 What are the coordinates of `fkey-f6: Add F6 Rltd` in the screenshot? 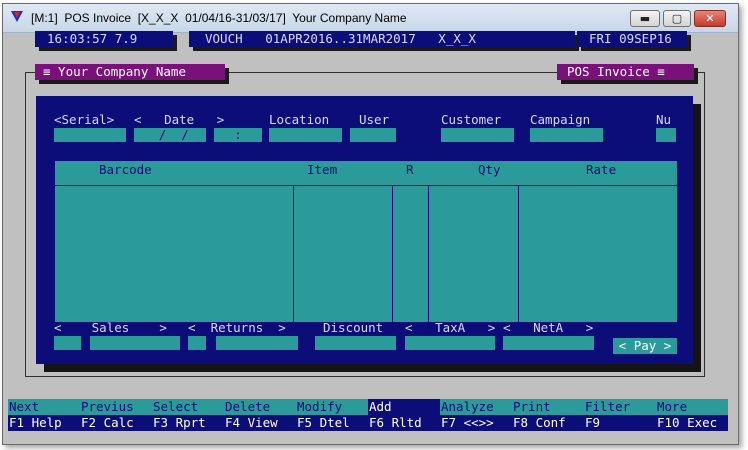 It's located at (404, 415).